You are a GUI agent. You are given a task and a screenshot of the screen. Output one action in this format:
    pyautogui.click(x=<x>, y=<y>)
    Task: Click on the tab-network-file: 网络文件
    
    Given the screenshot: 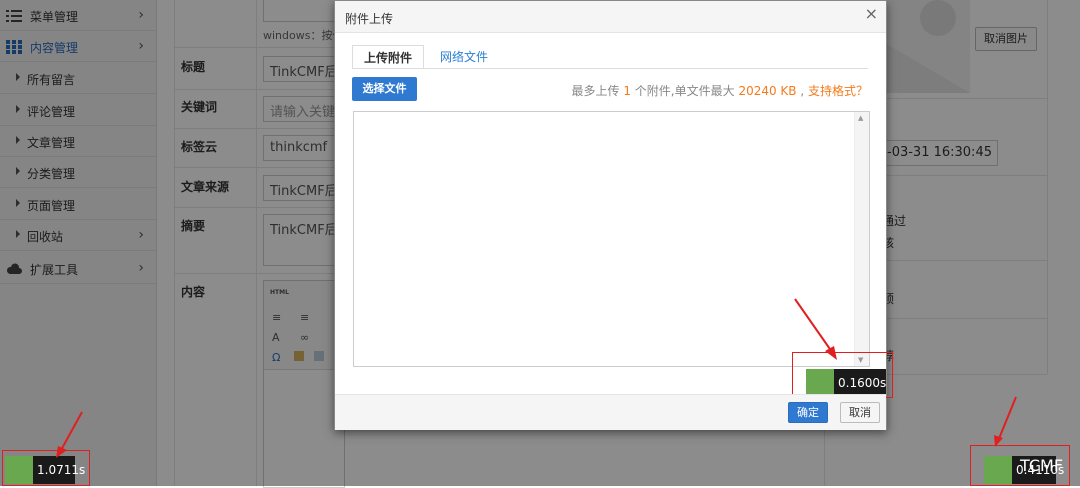 What is the action you would take?
    pyautogui.click(x=464, y=57)
    